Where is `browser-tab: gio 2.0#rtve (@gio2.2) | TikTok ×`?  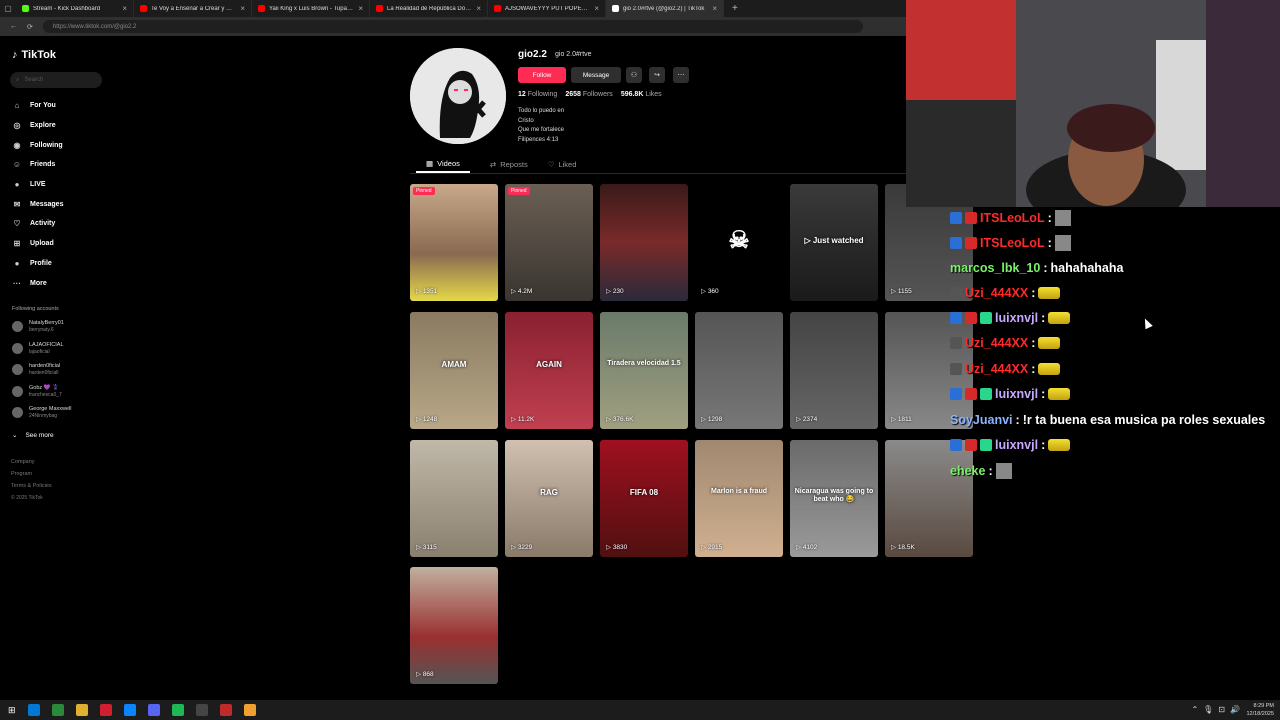 browser-tab: gio 2.0#rtve (@gio2.2) | TikTok × is located at coordinates (665, 8).